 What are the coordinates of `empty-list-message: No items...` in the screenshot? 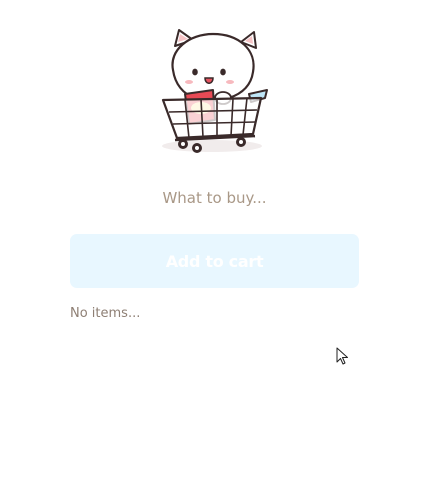 It's located at (105, 313).